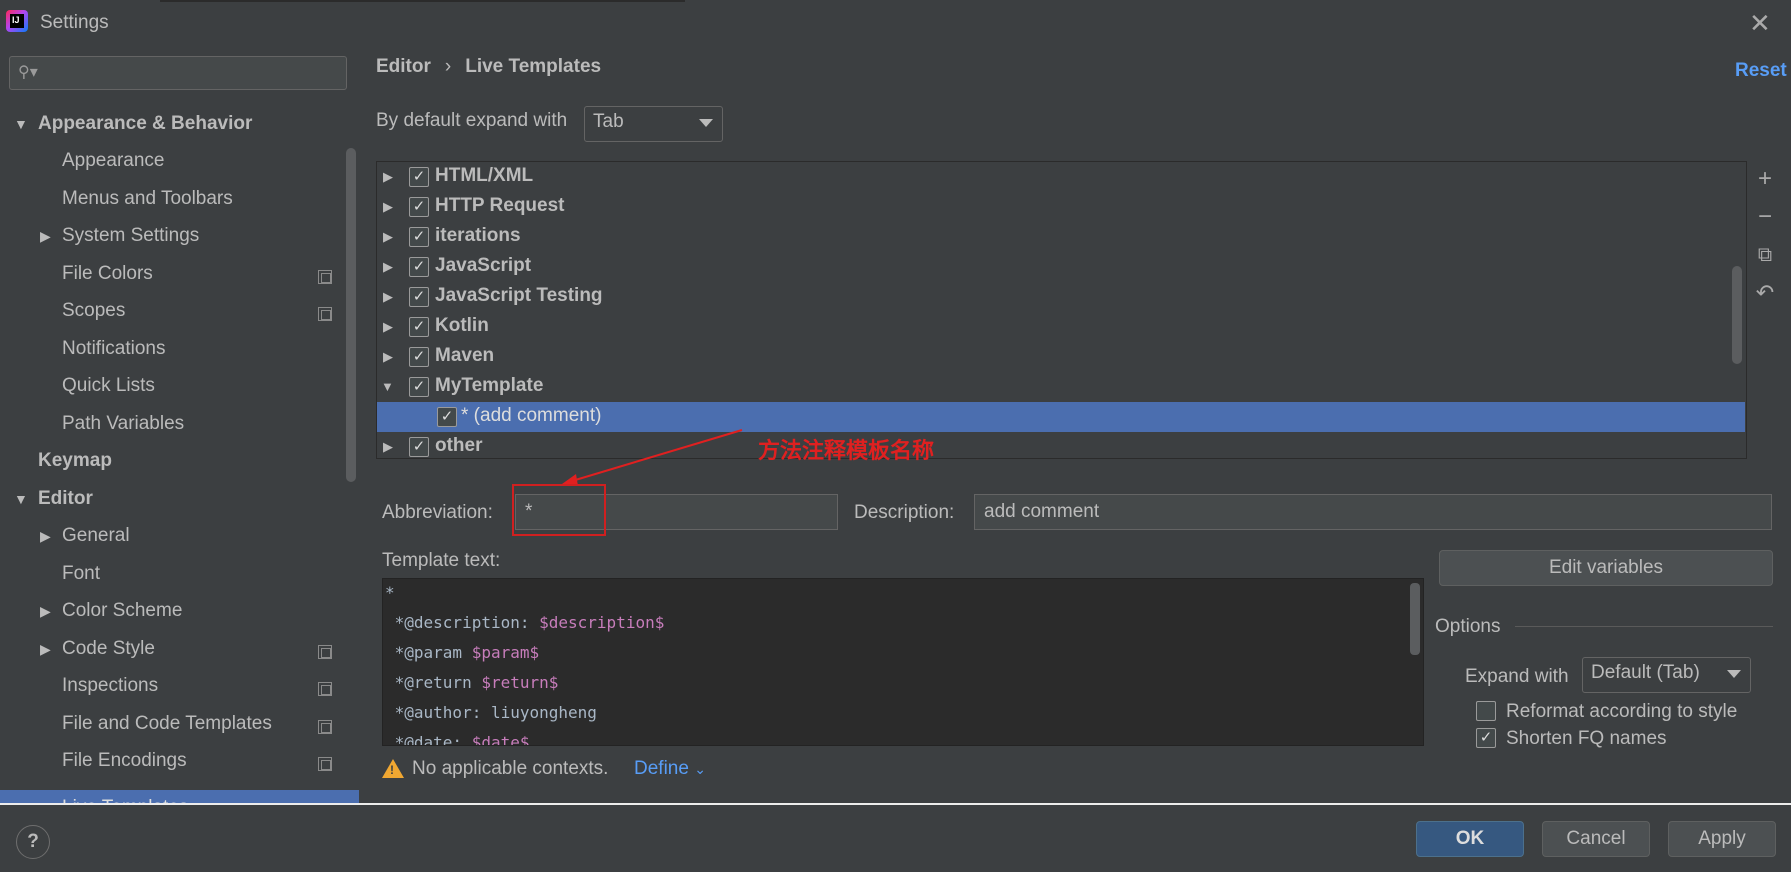 The image size is (1791, 872). I want to click on code-line: *@date: $date$, so click(457, 739).